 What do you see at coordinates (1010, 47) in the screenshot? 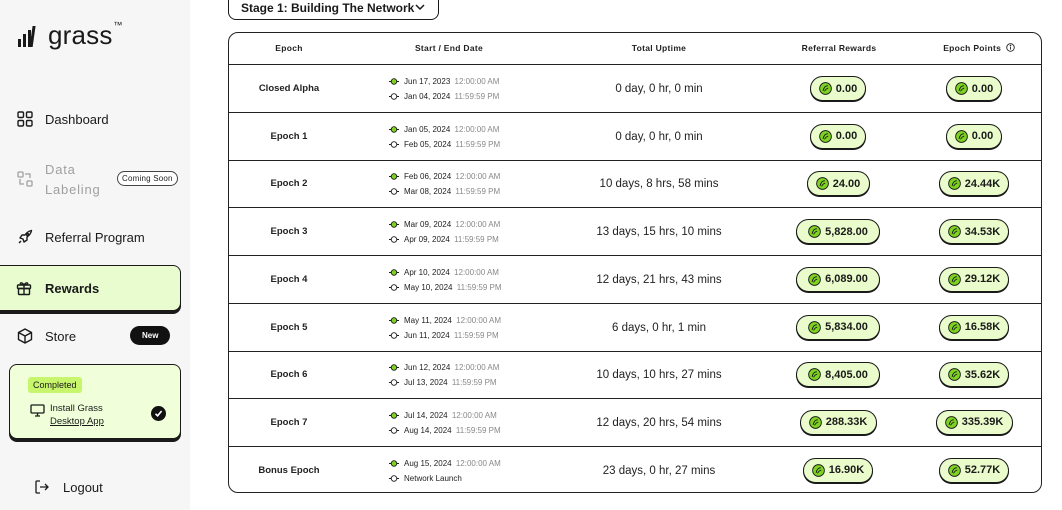
I see `info-icon` at bounding box center [1010, 47].